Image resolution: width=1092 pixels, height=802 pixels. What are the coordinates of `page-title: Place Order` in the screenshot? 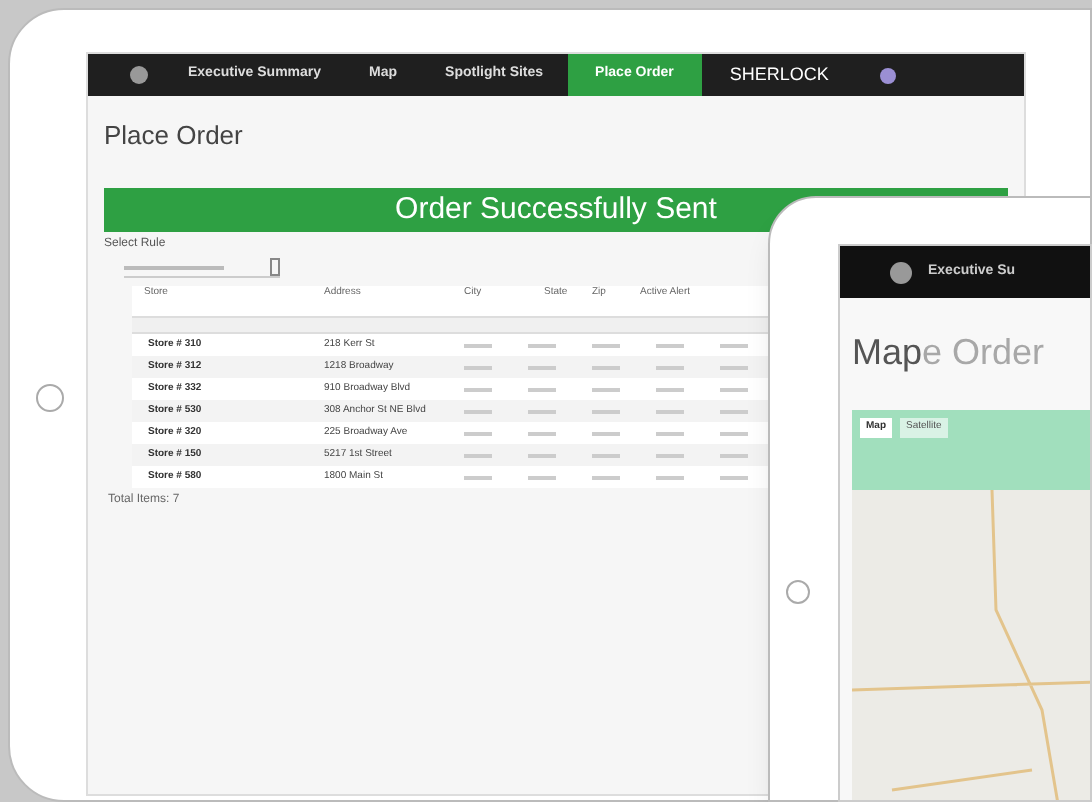 It's located at (173, 136).